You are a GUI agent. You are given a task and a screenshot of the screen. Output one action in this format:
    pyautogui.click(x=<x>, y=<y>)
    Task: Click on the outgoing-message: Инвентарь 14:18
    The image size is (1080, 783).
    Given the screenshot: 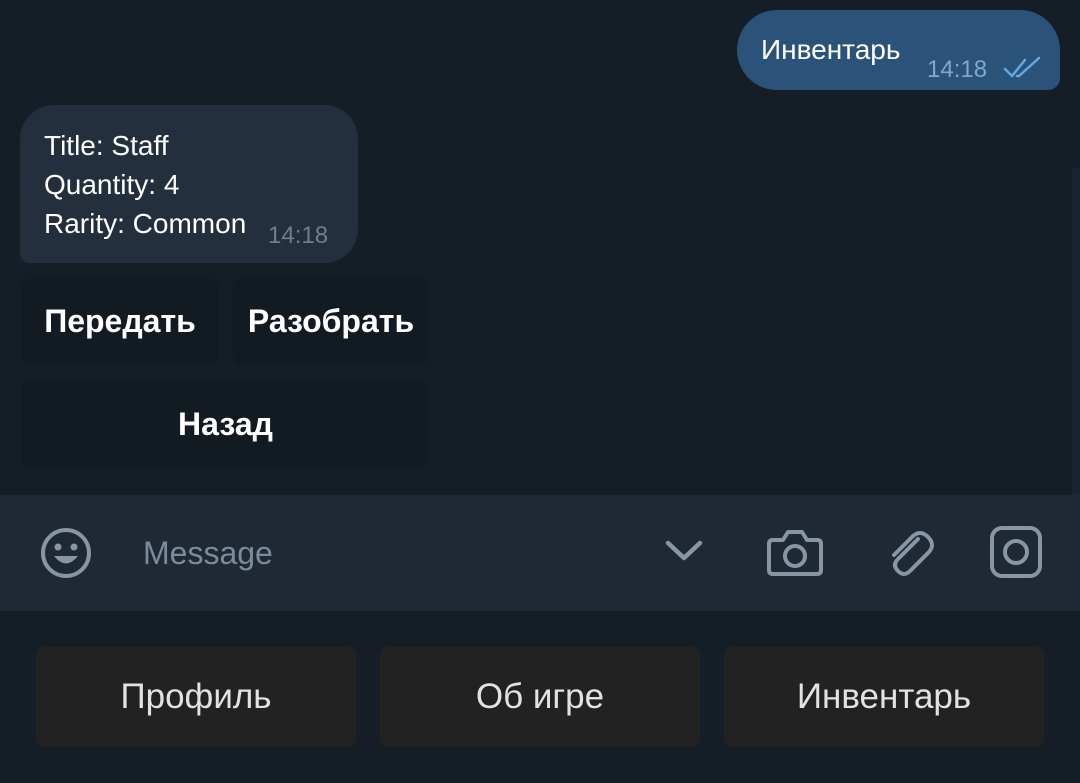 What is the action you would take?
    pyautogui.click(x=898, y=50)
    